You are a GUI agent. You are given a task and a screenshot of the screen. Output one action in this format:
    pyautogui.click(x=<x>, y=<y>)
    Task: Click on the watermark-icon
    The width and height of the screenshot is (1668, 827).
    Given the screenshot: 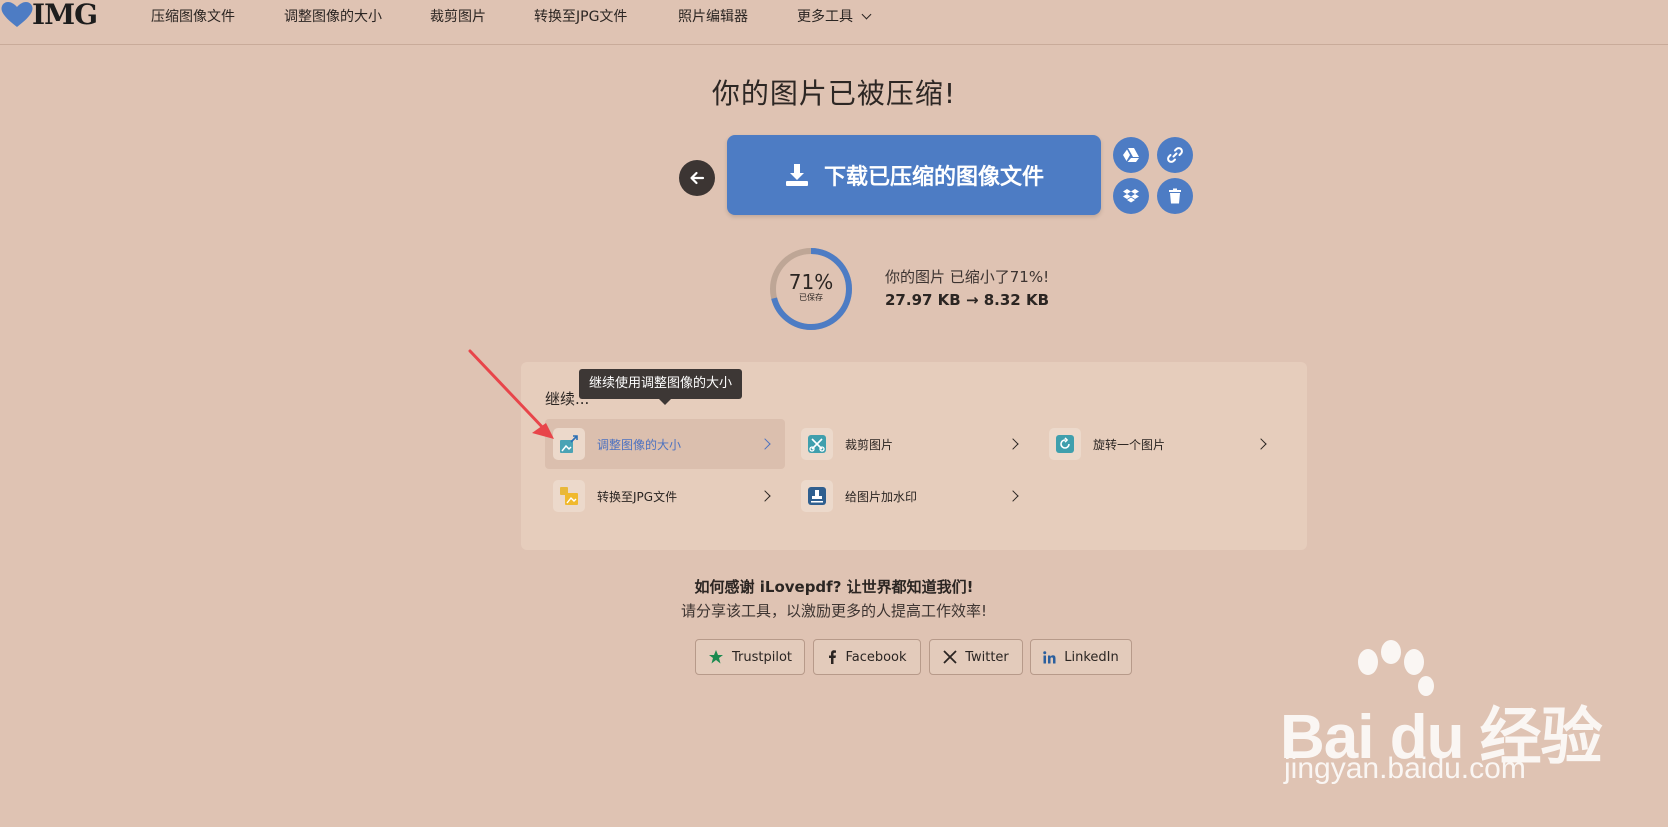 What is the action you would take?
    pyautogui.click(x=817, y=496)
    